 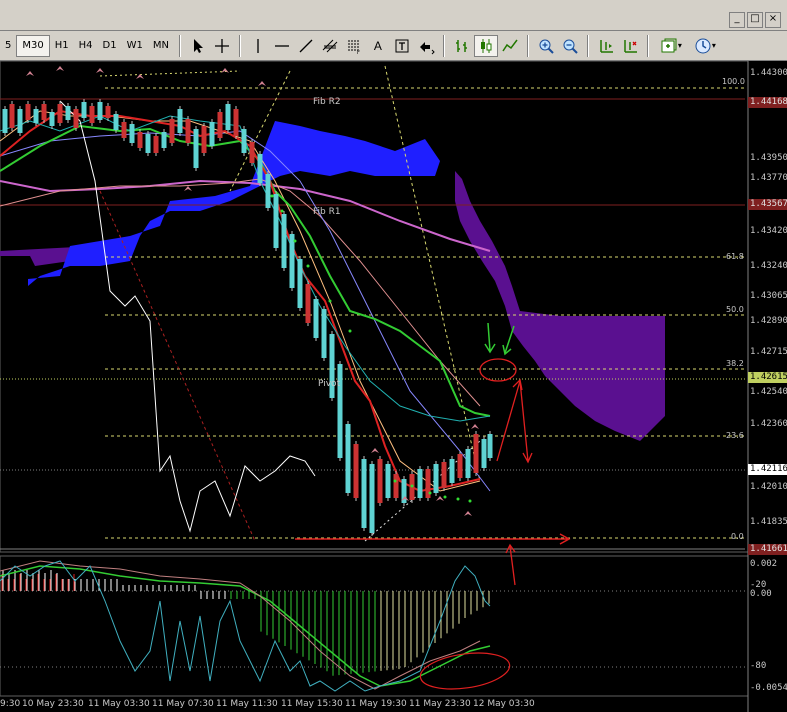 What do you see at coordinates (183, 704) in the screenshot?
I see `time-tick-label: 11 May 07:30` at bounding box center [183, 704].